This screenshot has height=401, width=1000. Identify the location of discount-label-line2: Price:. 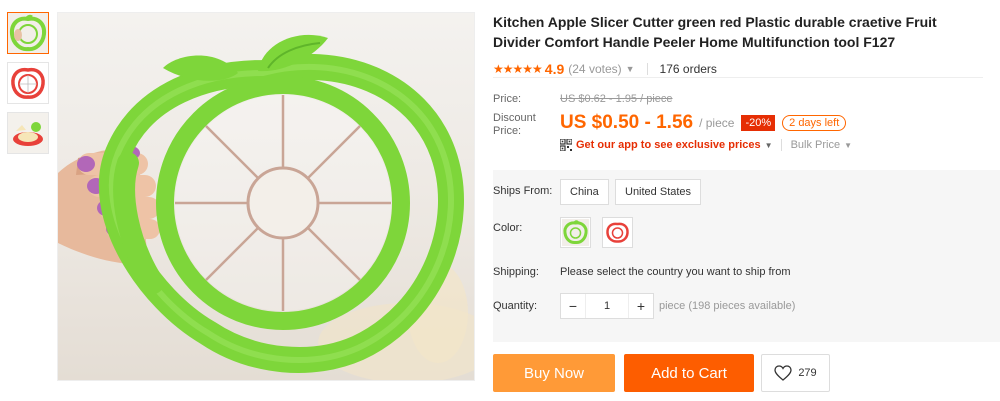
(507, 131).